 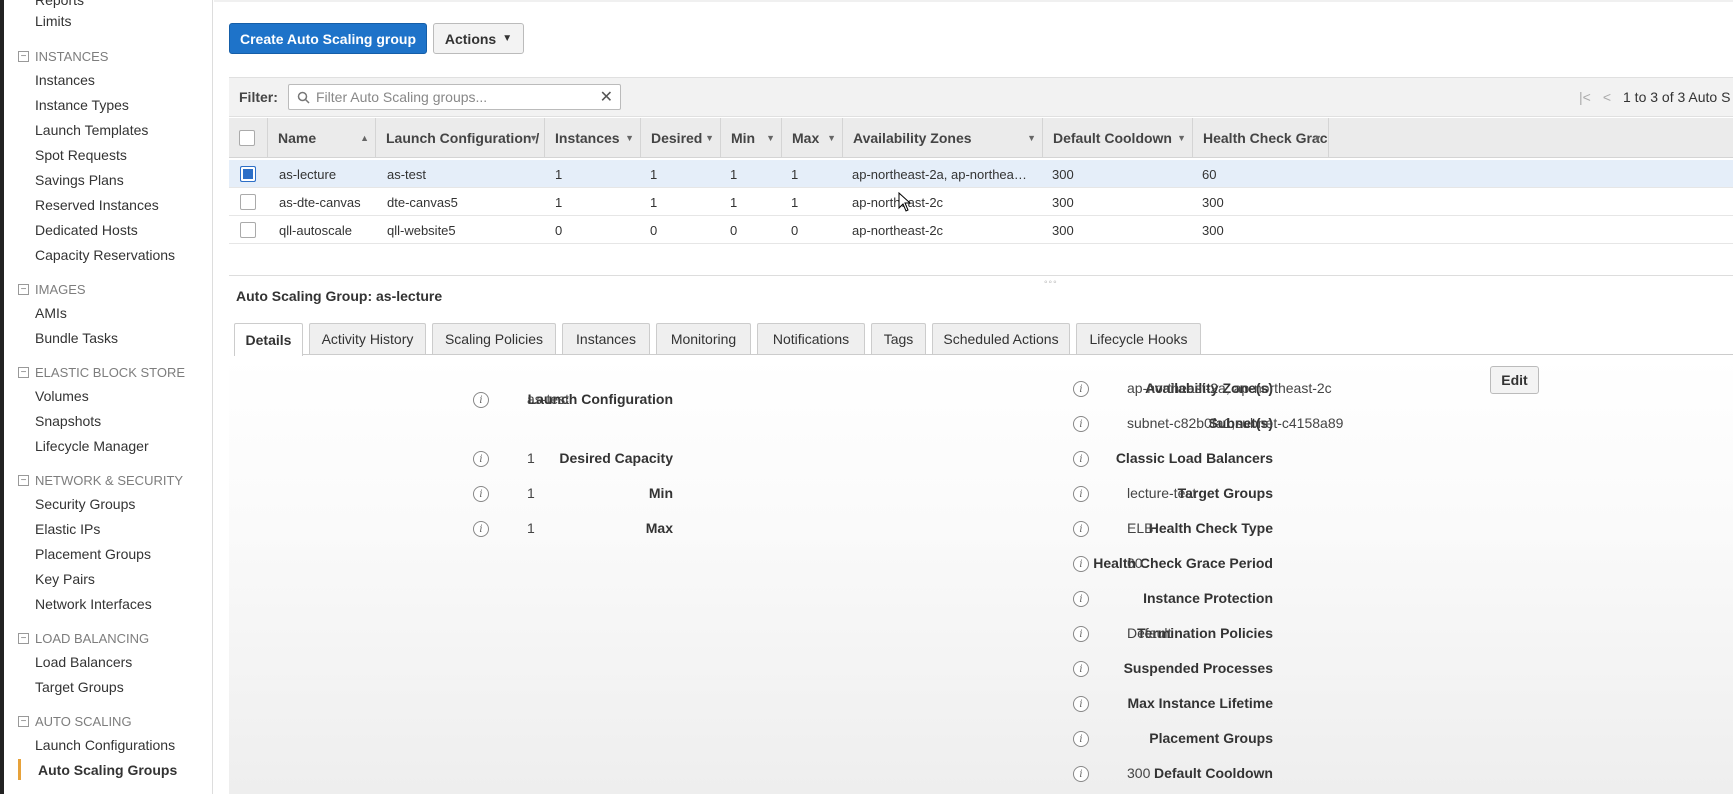 What do you see at coordinates (703, 338) in the screenshot?
I see `tab-monitoring: Monitoring` at bounding box center [703, 338].